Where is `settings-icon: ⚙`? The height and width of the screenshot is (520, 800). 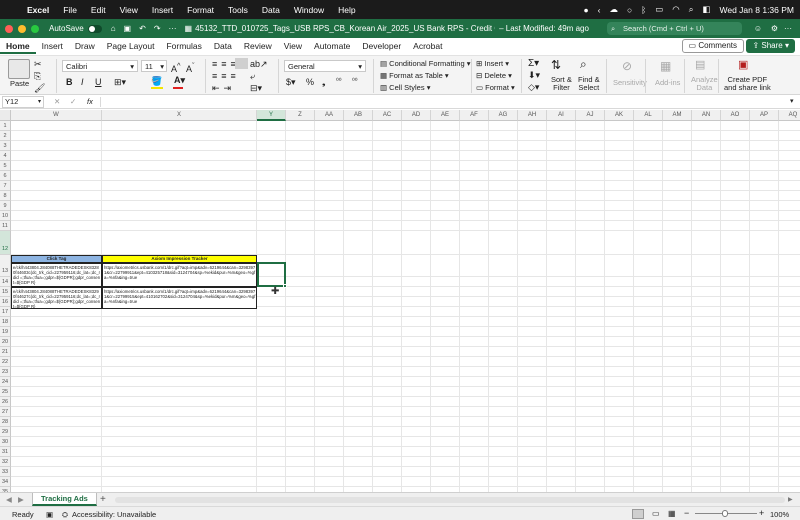 settings-icon: ⚙ is located at coordinates (774, 28).